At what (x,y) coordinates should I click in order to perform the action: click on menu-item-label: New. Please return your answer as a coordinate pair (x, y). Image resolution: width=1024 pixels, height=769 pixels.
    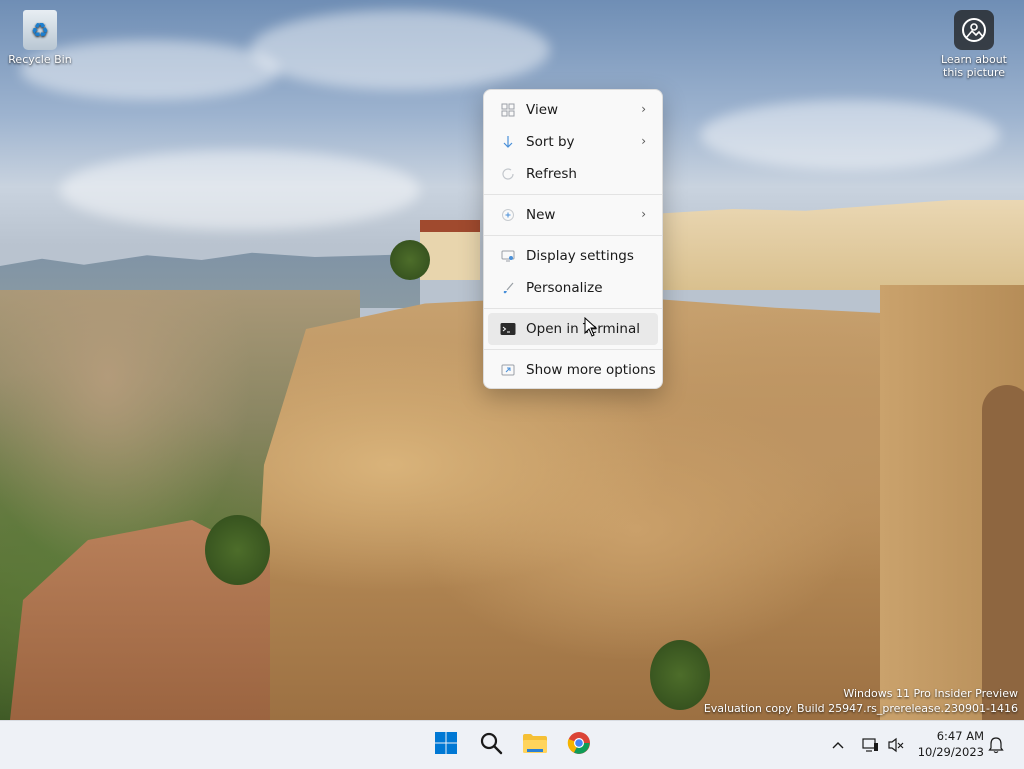
    Looking at the image, I should click on (541, 215).